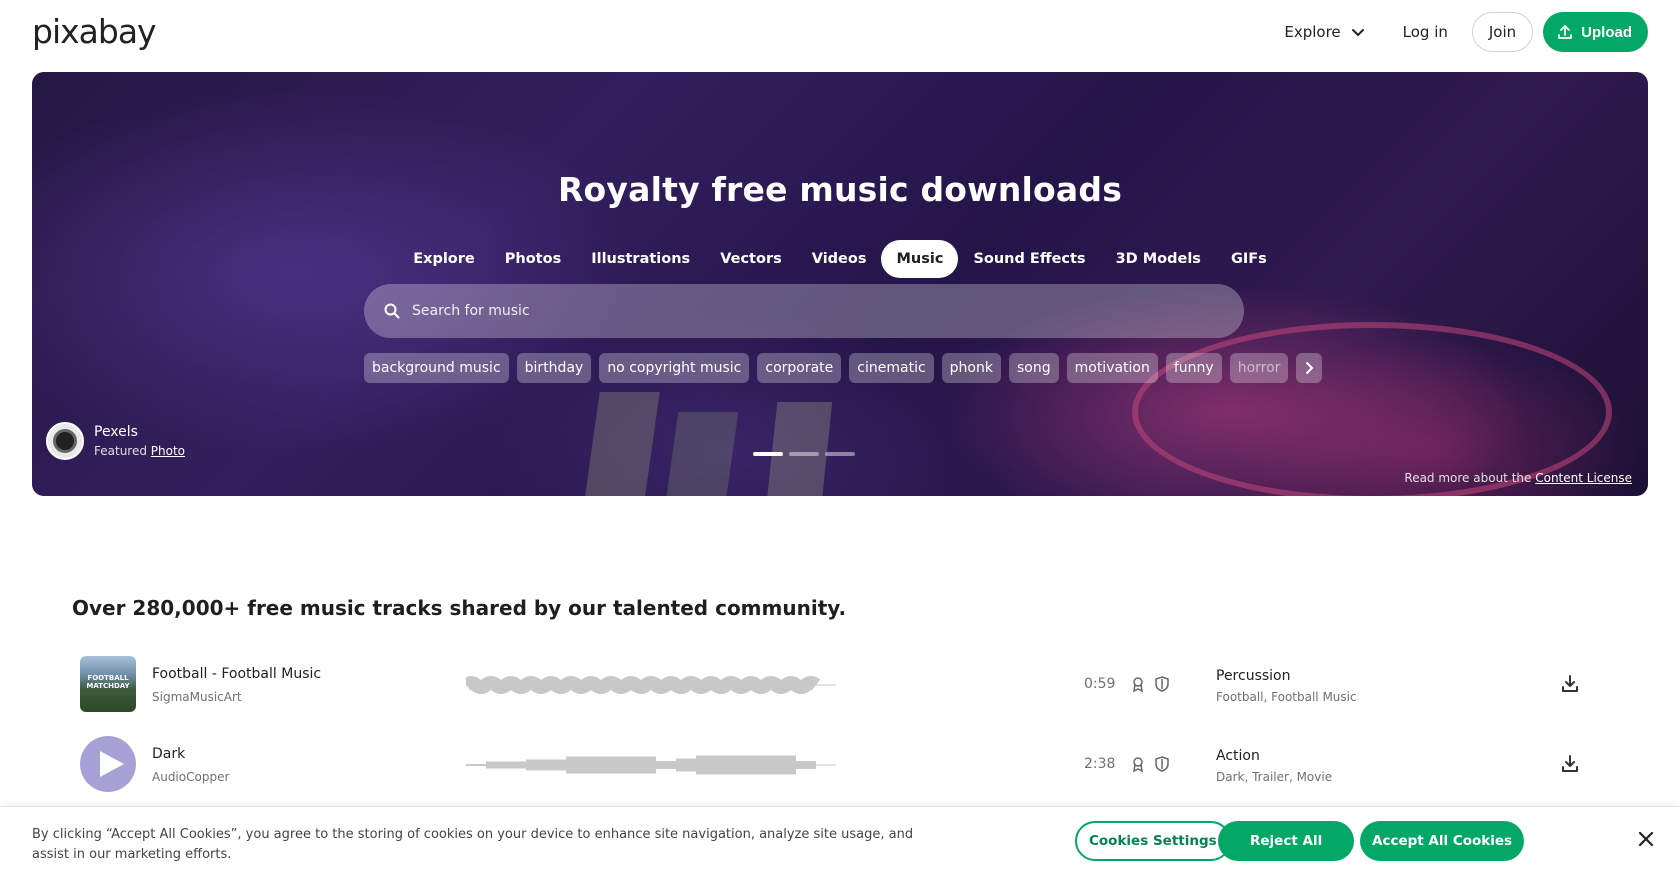  I want to click on avatar, so click(65, 441).